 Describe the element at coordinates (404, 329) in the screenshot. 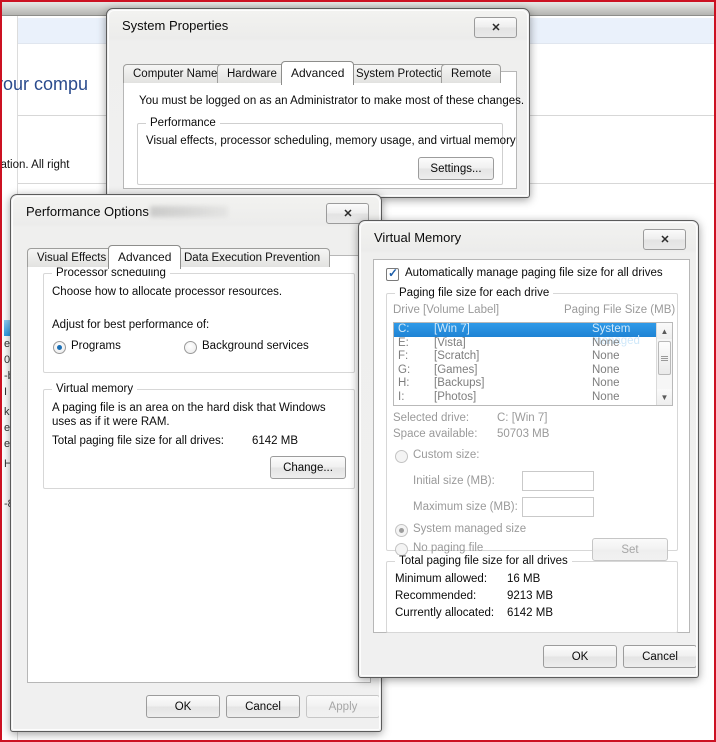

I see `drive-letter: C:` at that location.